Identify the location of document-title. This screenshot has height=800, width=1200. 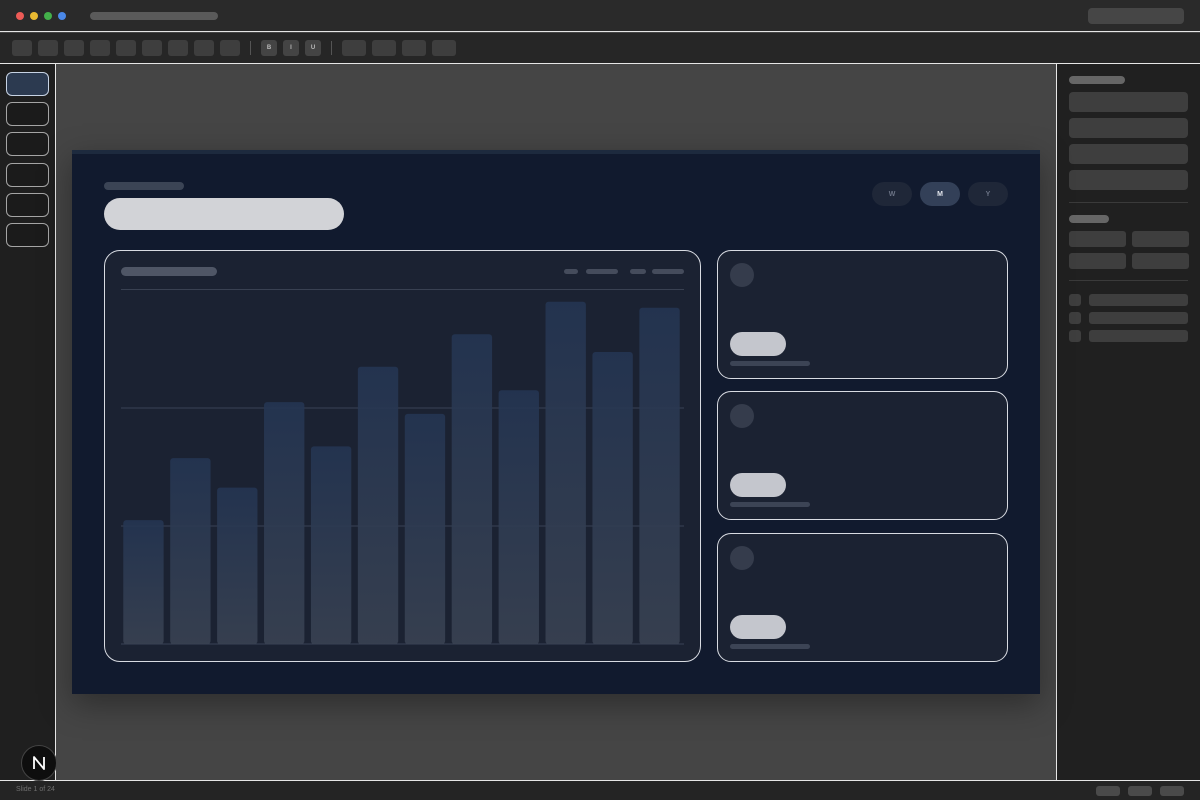
(154, 16).